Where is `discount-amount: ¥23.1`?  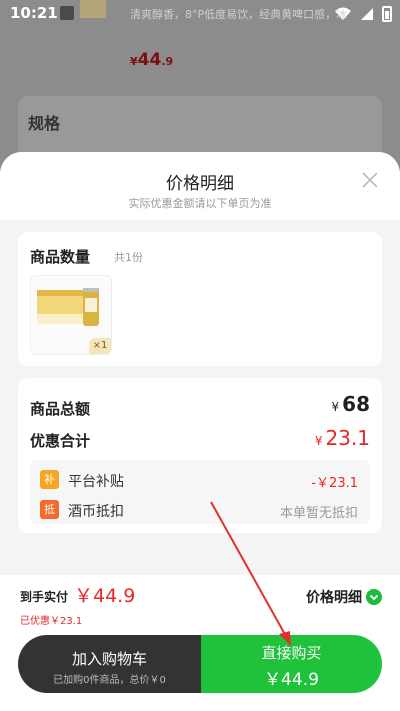 discount-amount: ¥23.1 is located at coordinates (342, 438).